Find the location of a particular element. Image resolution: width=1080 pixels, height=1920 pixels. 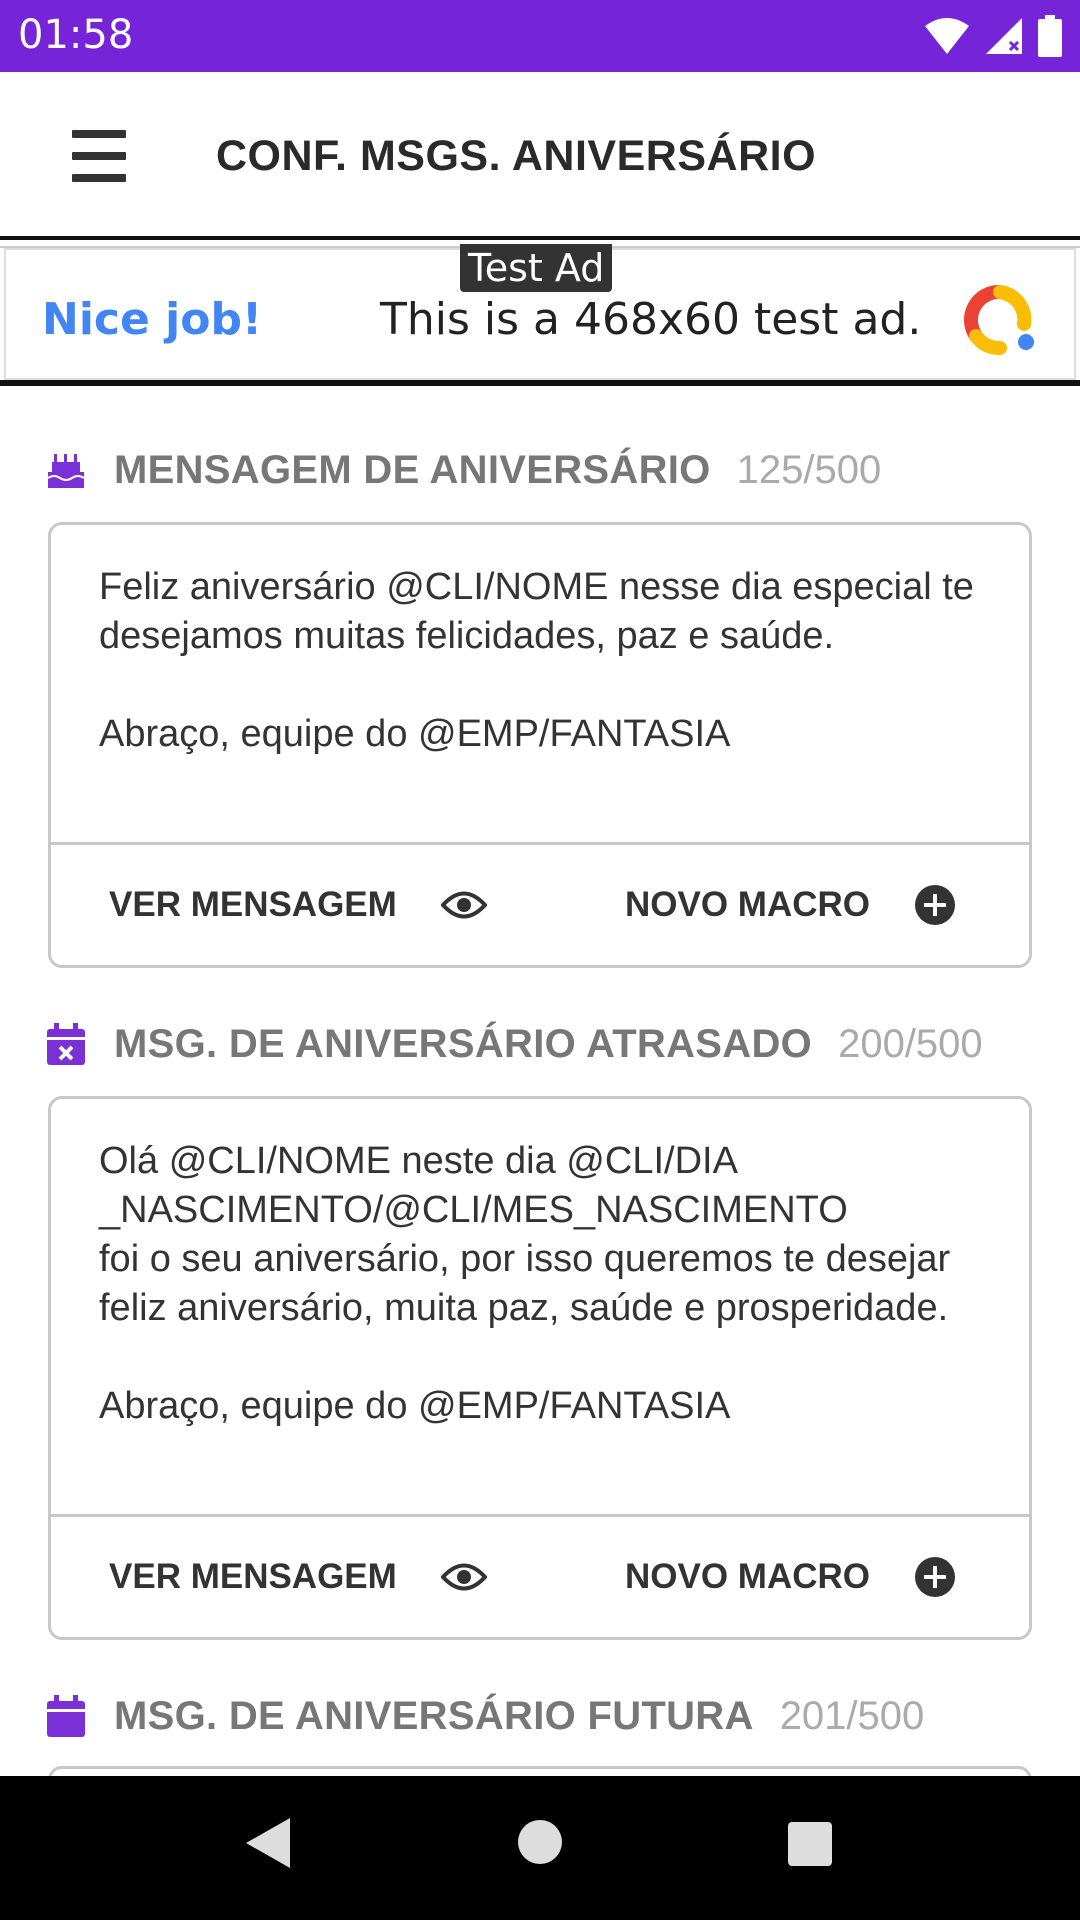

cellular-signal-icon is located at coordinates (1004, 36).